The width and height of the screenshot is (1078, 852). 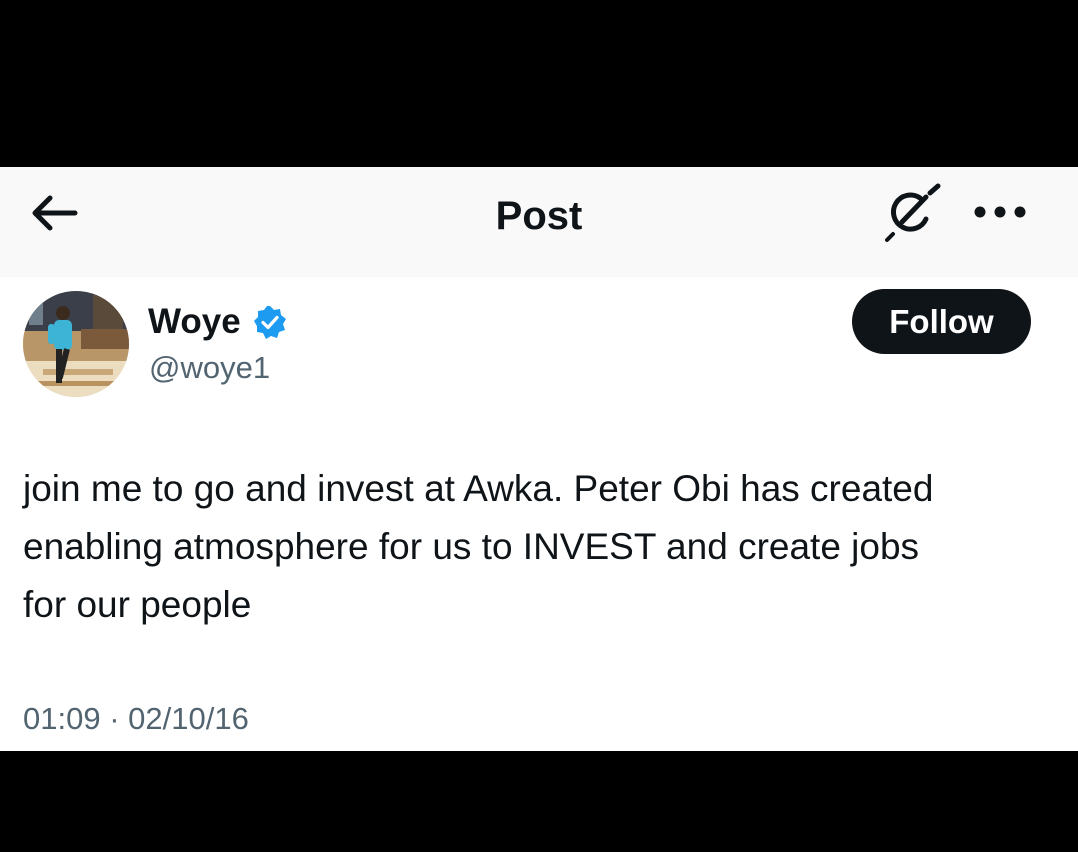 I want to click on author-name-row: Woye, so click(x=217, y=322).